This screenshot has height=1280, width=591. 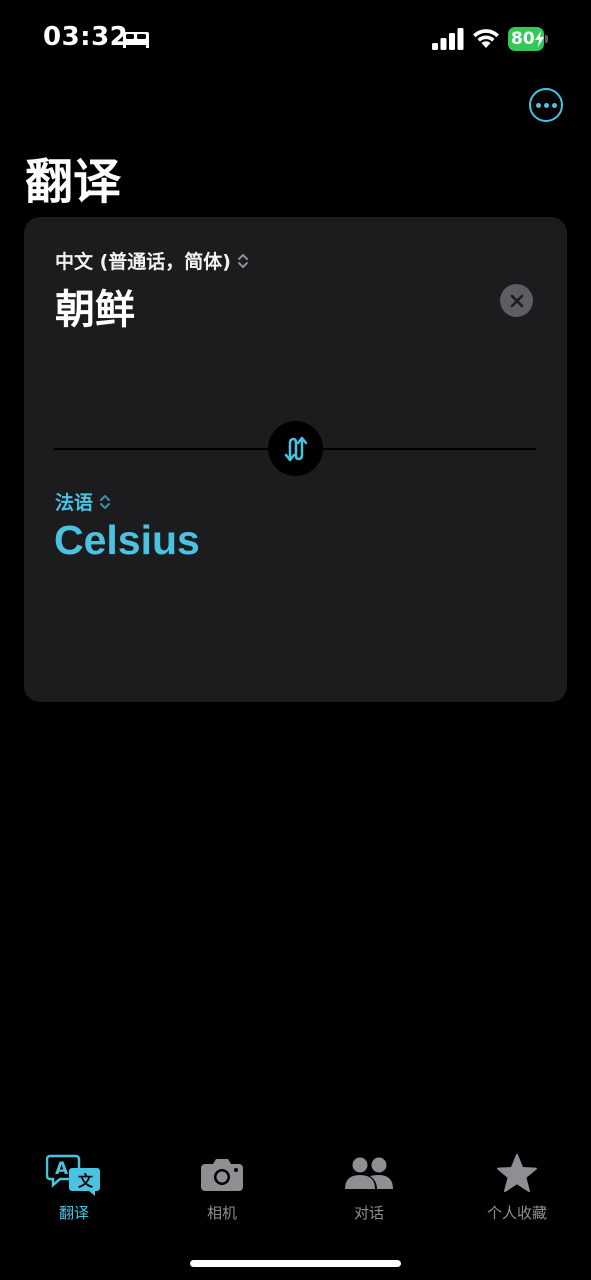 I want to click on battery-icon: 80, so click(x=528, y=39).